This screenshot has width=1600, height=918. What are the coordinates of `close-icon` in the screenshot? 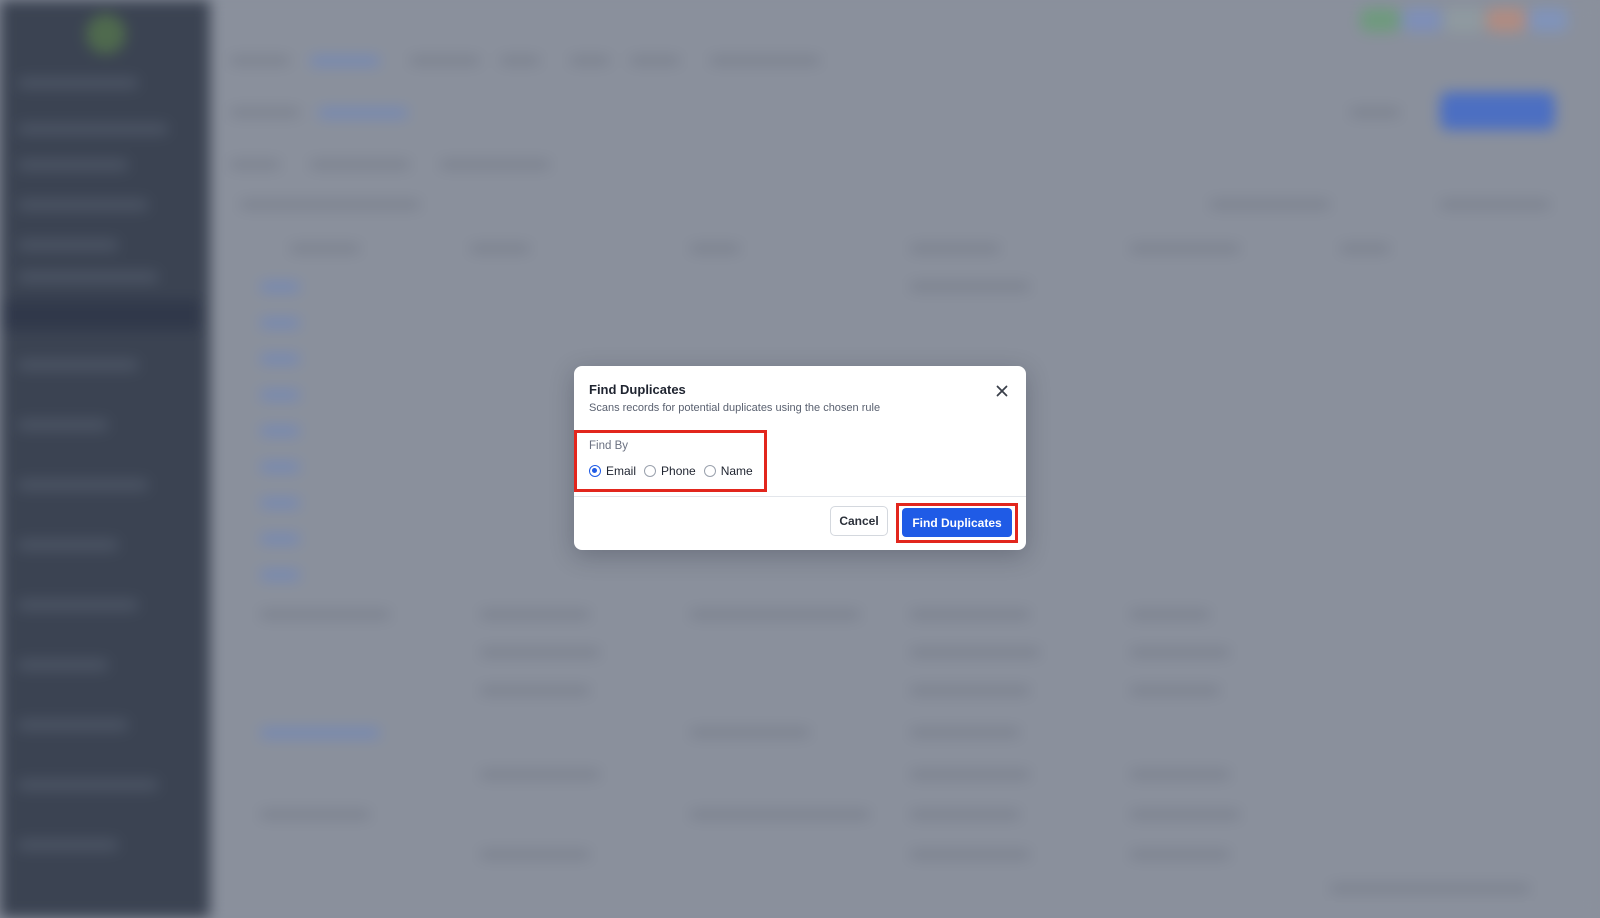 It's located at (1002, 391).